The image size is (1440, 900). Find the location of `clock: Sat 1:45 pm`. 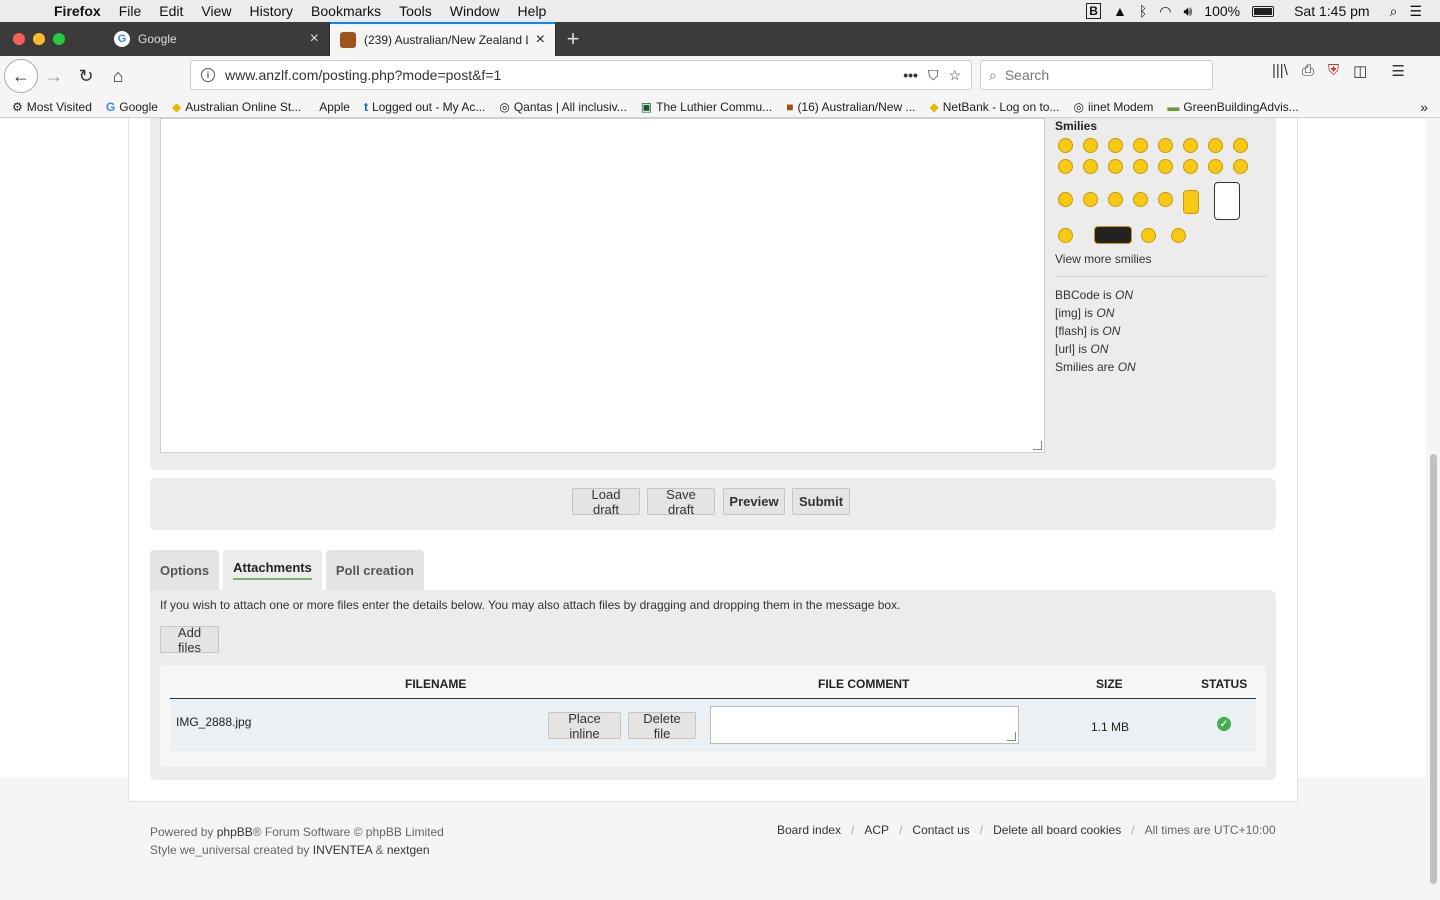

clock: Sat 1:45 pm is located at coordinates (1332, 11).